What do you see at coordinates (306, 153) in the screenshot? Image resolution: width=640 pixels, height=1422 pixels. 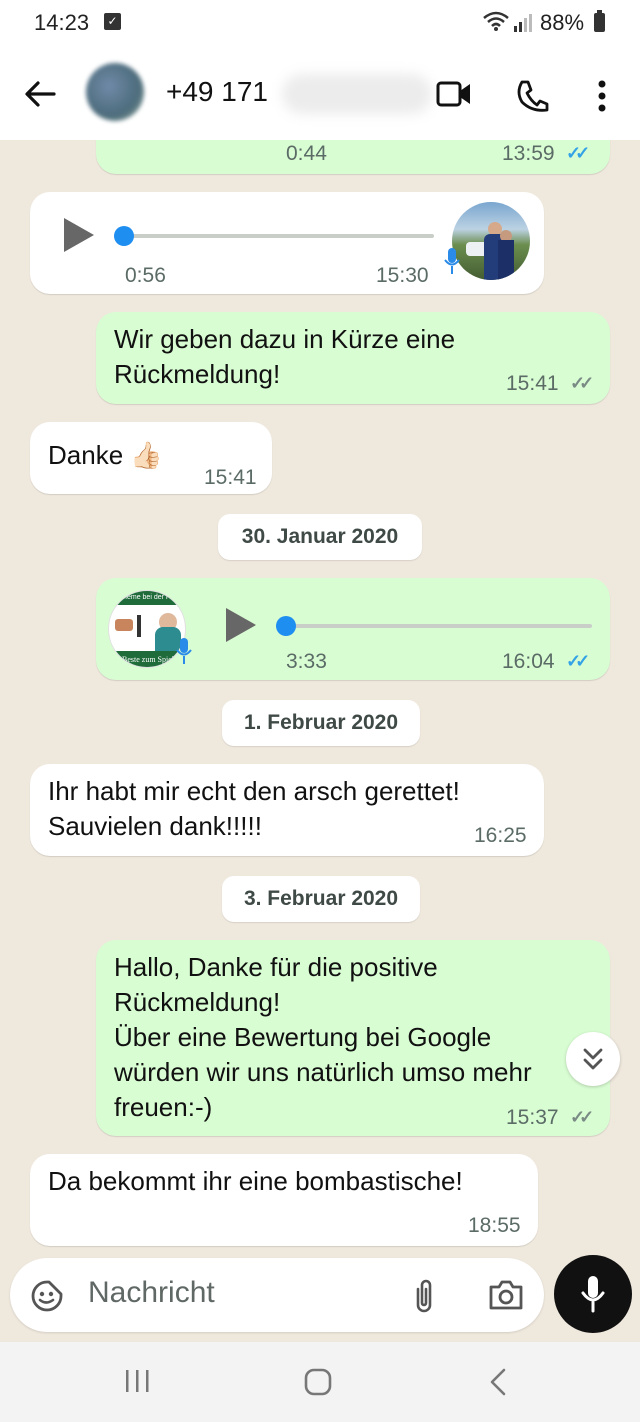 I see `voice-duration: 0:44` at bounding box center [306, 153].